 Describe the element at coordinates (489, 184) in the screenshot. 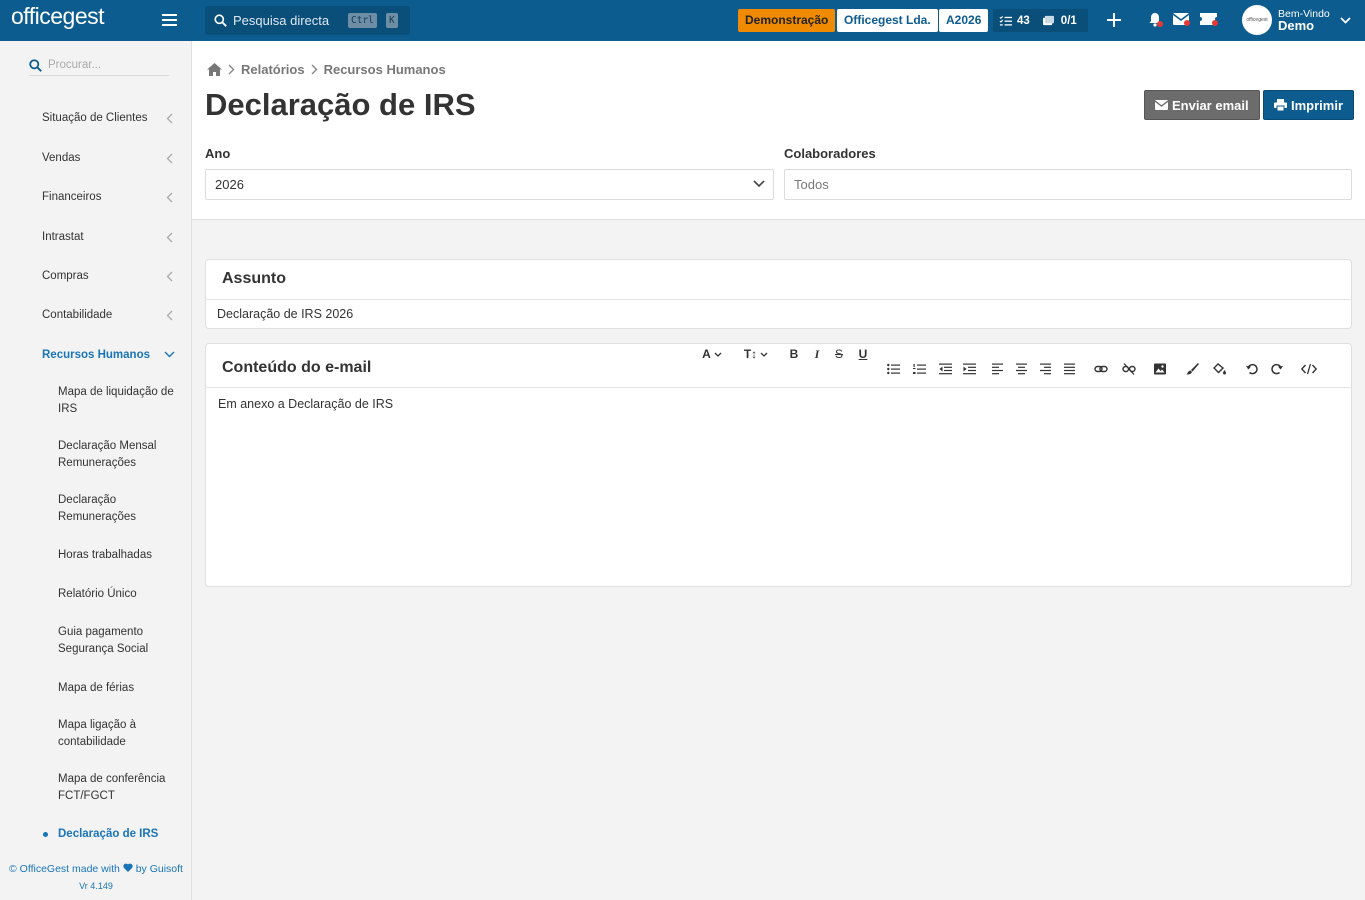

I see `ano-select: 2026` at that location.